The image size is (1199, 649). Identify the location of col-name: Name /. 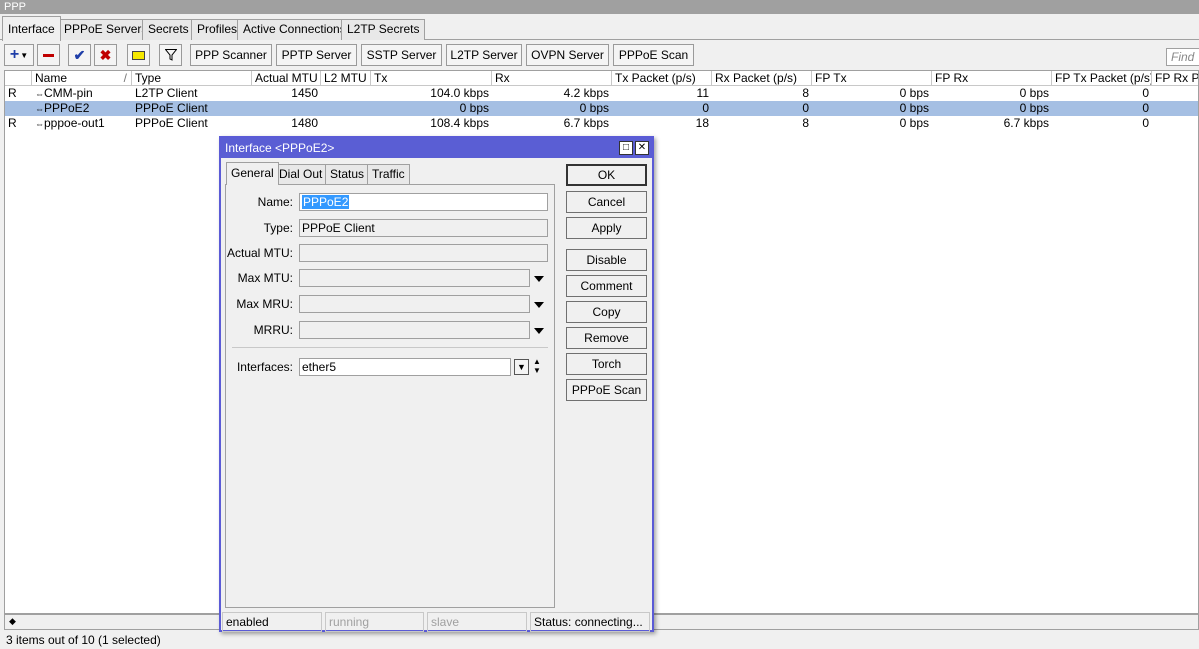
(82, 78).